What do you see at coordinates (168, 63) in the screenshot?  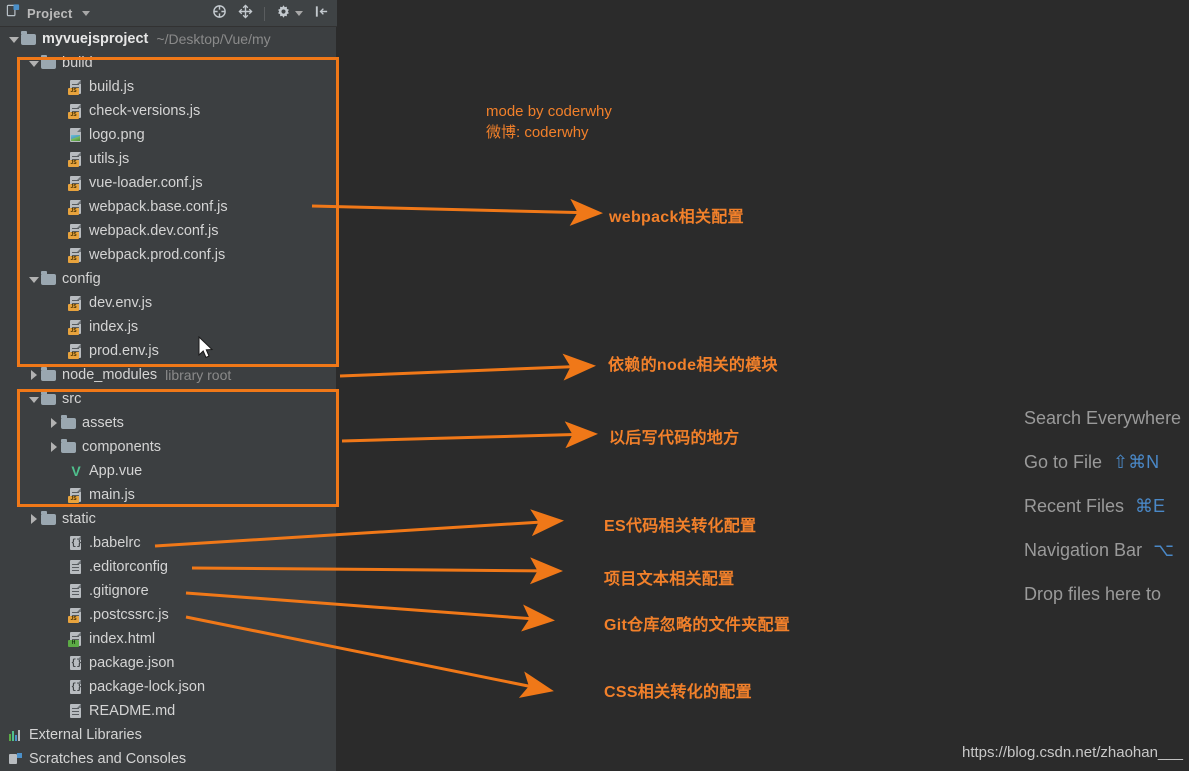 I see `tree-row: build` at bounding box center [168, 63].